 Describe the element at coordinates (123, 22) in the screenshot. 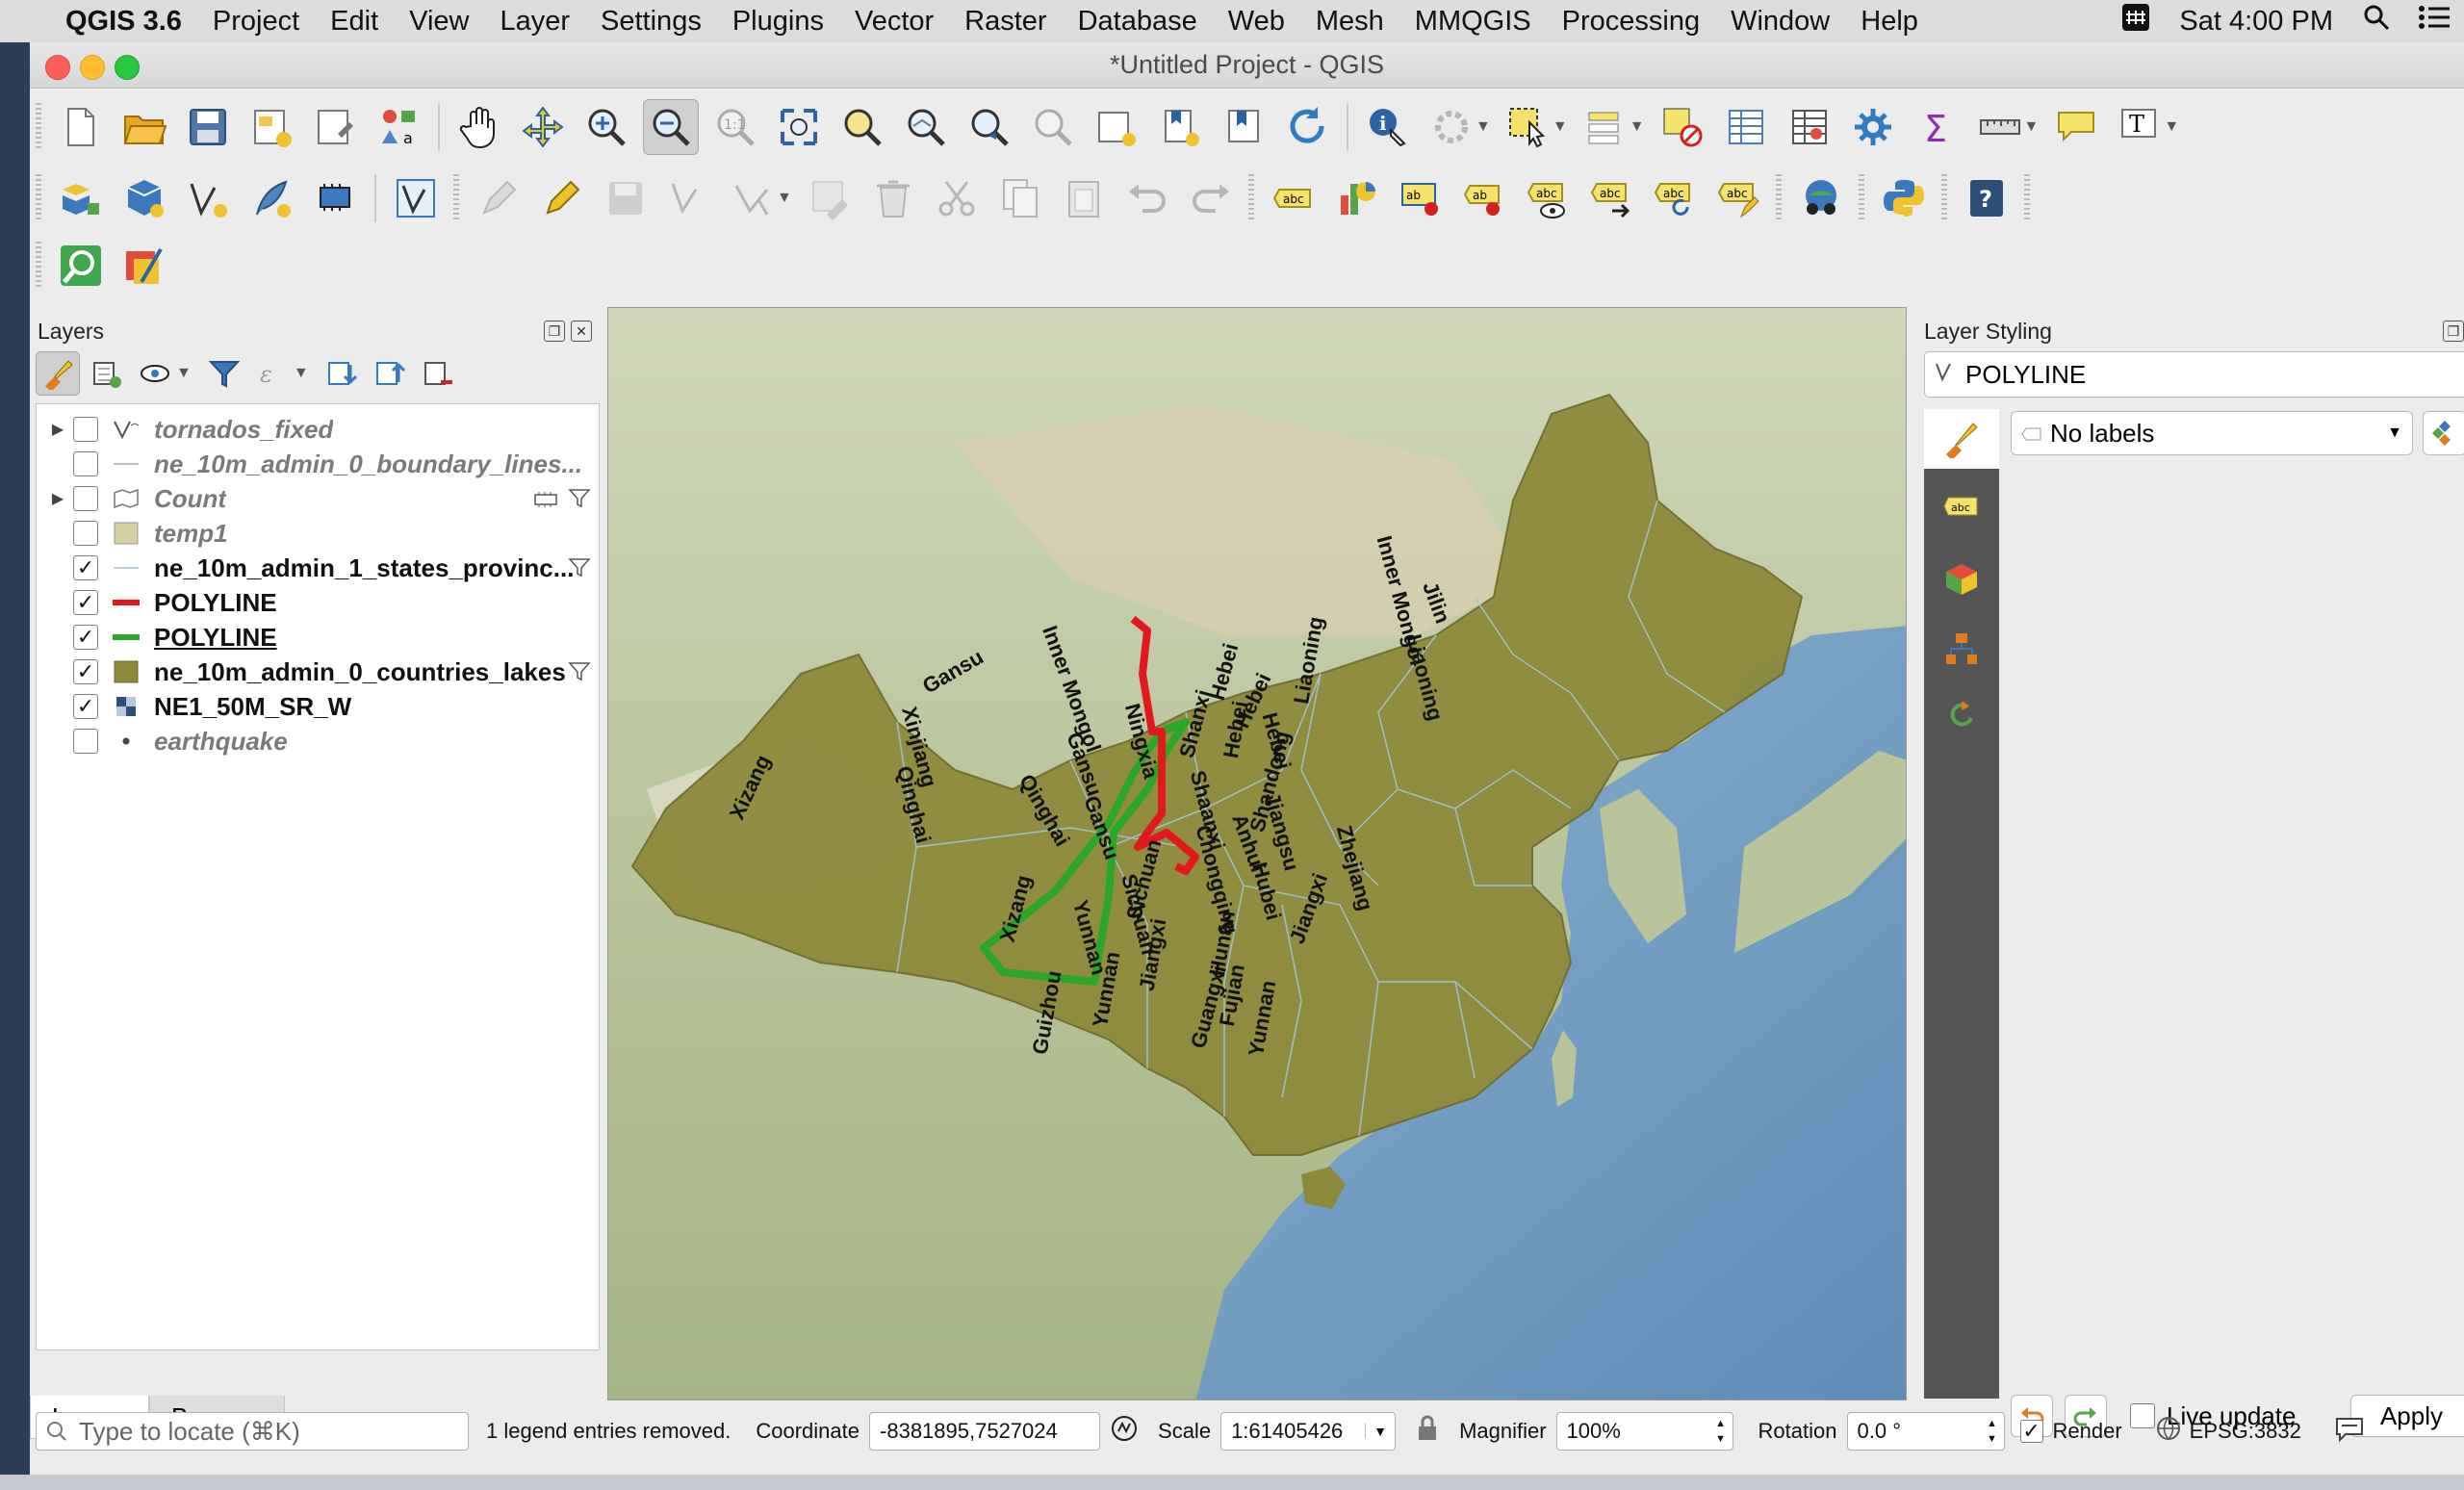

I see `menu-app-name: QGIS 3.6` at that location.